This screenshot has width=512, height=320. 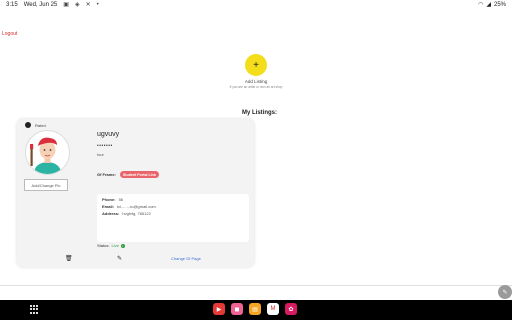 I want to click on masked-text: •••••••, so click(x=105, y=146).